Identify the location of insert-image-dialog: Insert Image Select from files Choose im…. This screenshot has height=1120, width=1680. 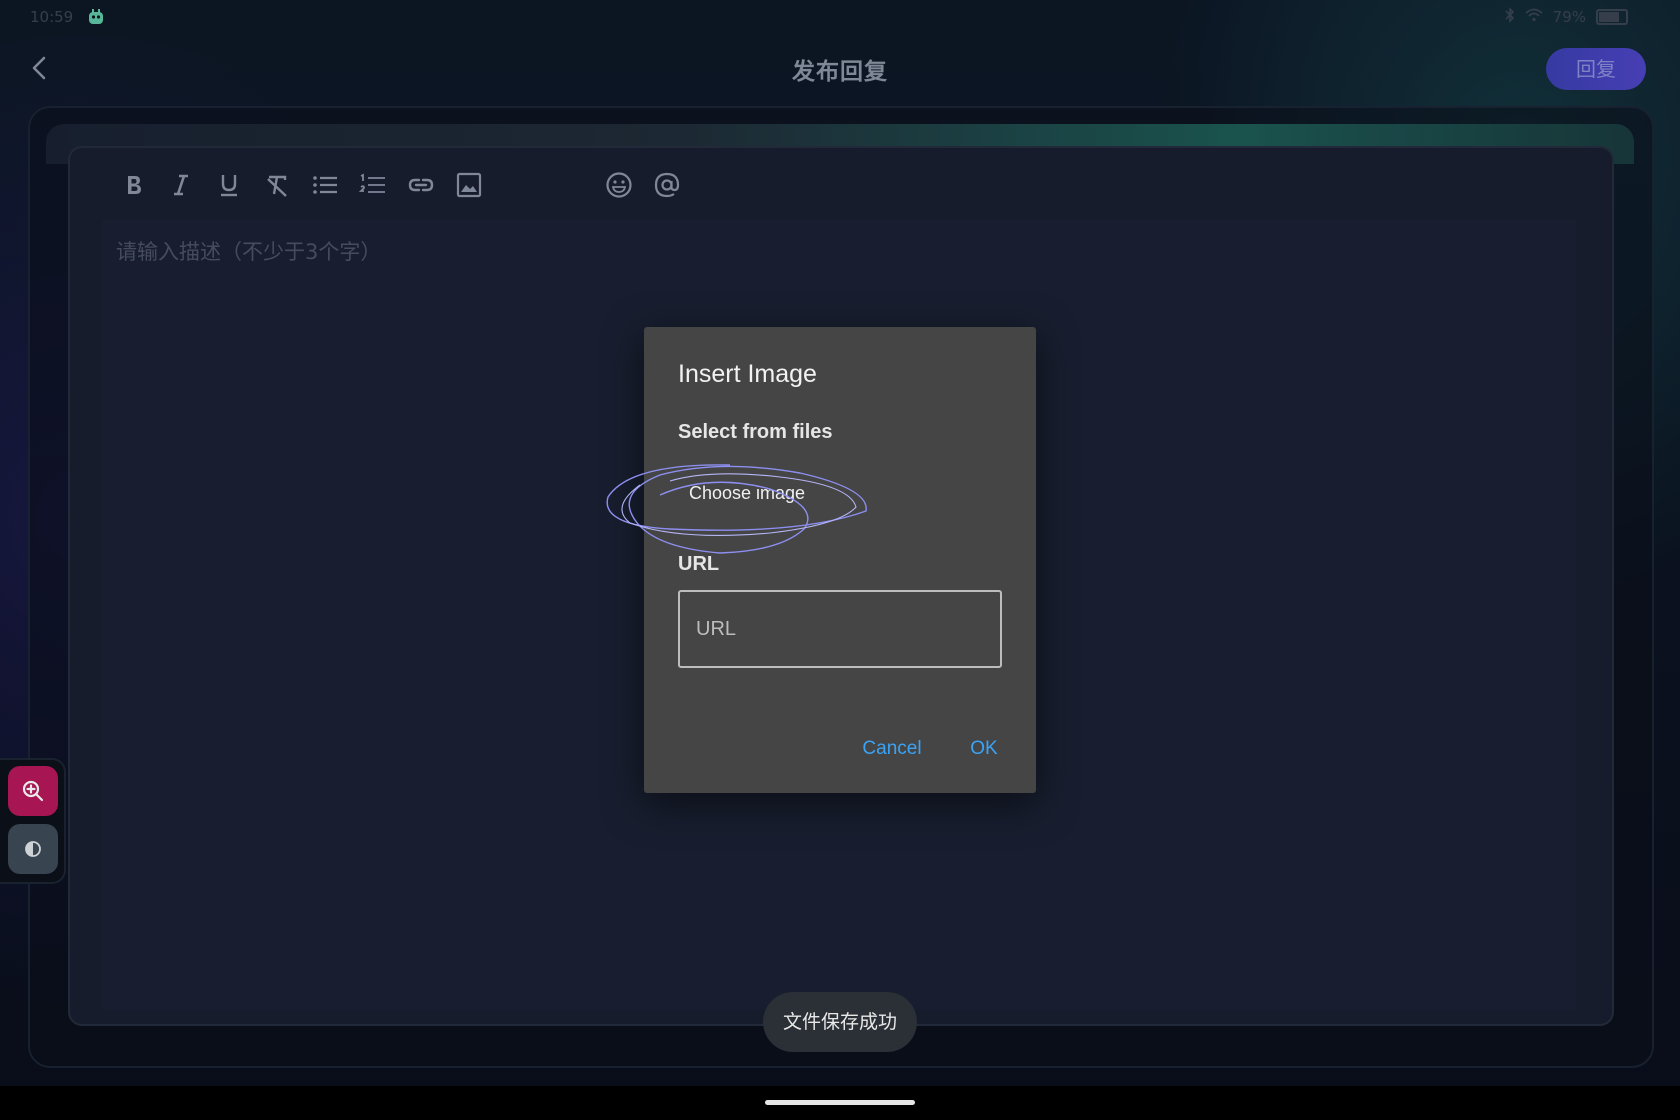
(840, 560).